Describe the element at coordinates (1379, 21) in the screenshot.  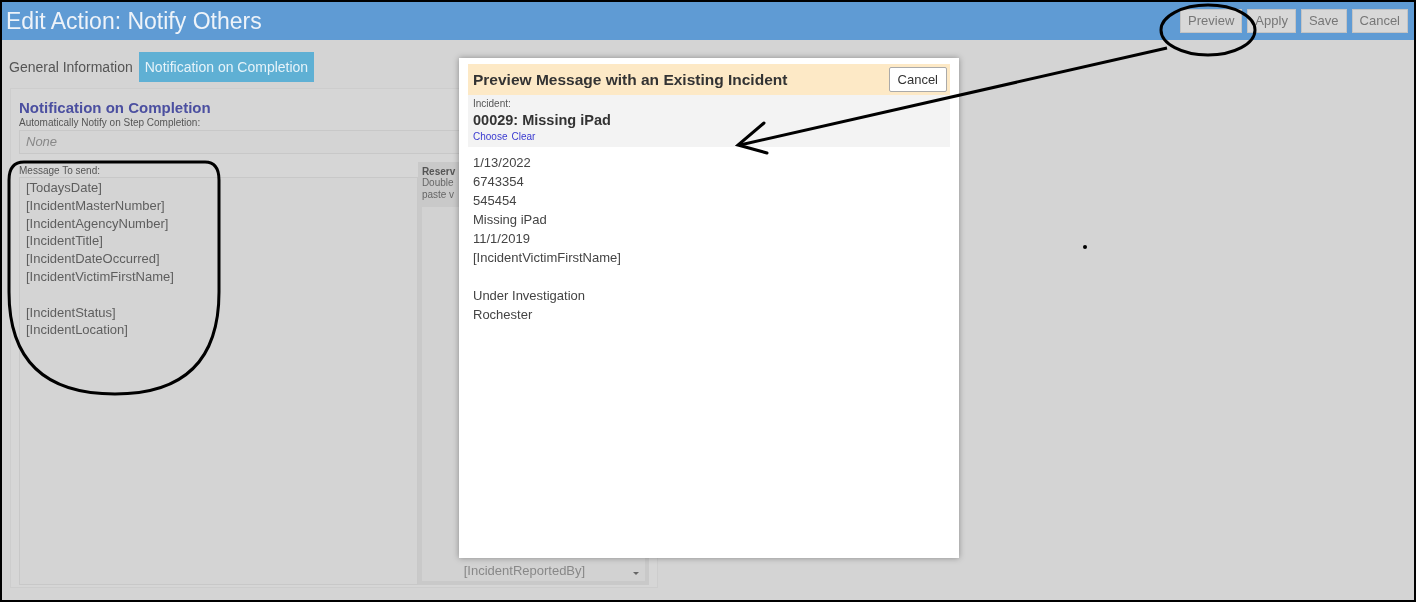
I see `header-button: Cancel` at that location.